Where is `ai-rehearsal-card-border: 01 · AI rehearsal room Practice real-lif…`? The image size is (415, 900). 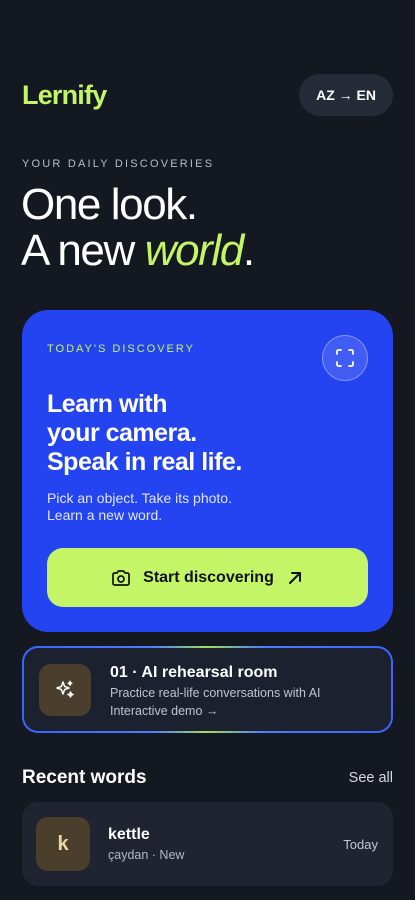
ai-rehearsal-card-border: 01 · AI rehearsal room Practice real-lif… is located at coordinates (207, 689).